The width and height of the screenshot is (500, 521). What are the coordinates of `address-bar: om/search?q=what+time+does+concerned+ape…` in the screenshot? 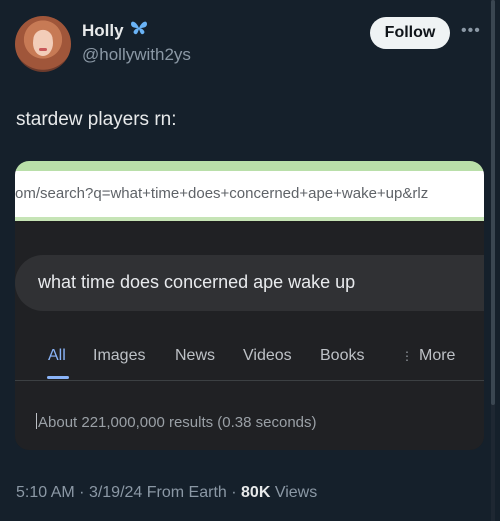 It's located at (249, 196).